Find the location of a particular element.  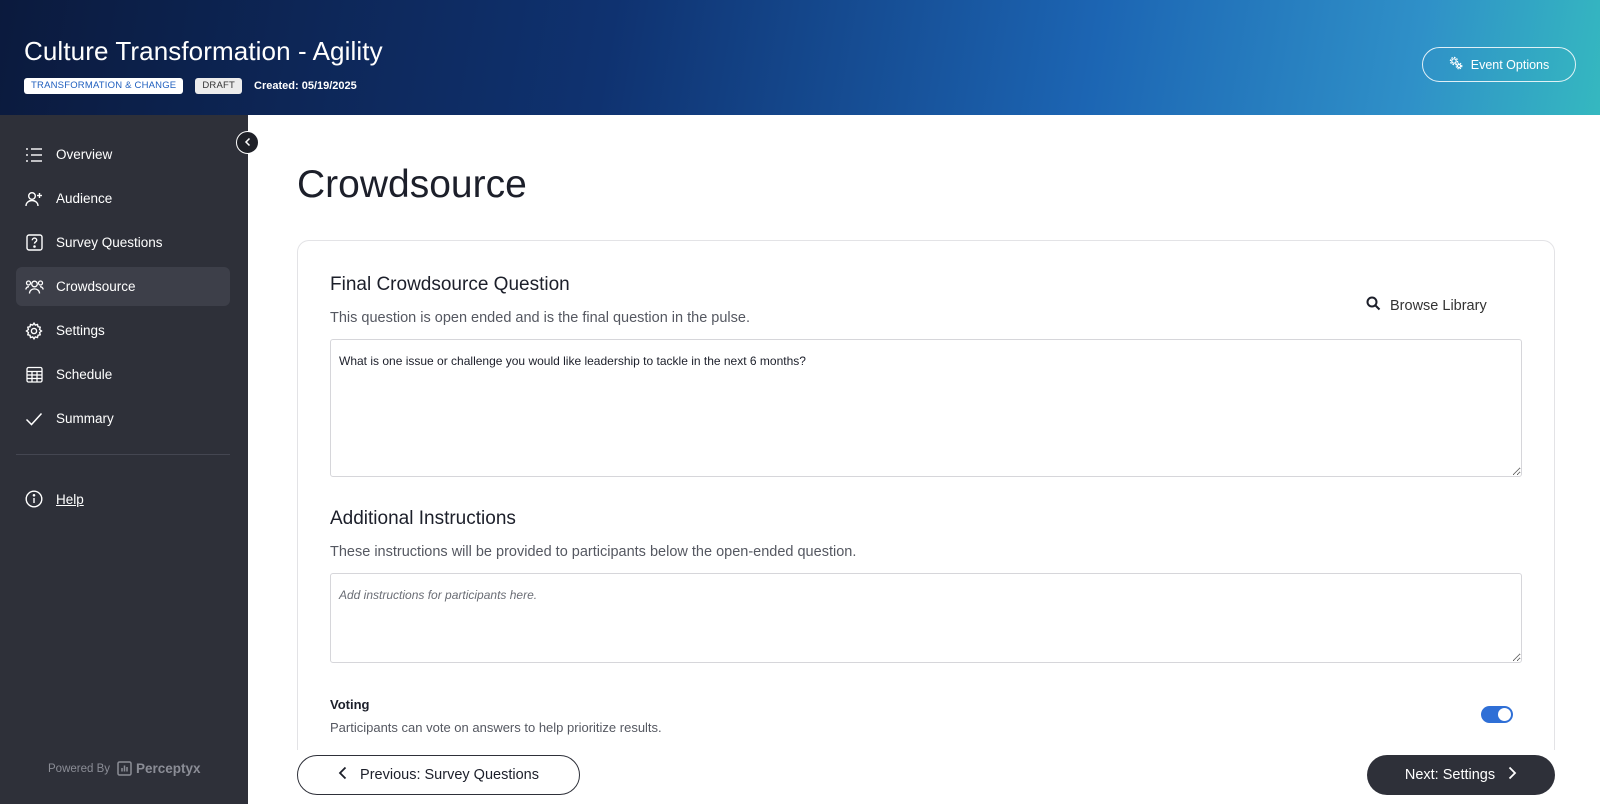

voting-label: Voting is located at coordinates (350, 704).